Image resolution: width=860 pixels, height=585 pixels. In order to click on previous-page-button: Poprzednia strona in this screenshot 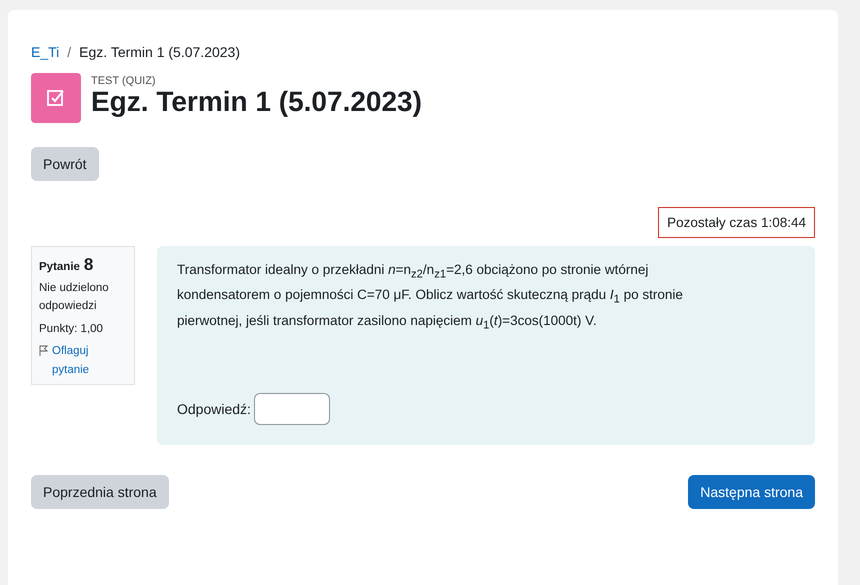, I will do `click(100, 491)`.